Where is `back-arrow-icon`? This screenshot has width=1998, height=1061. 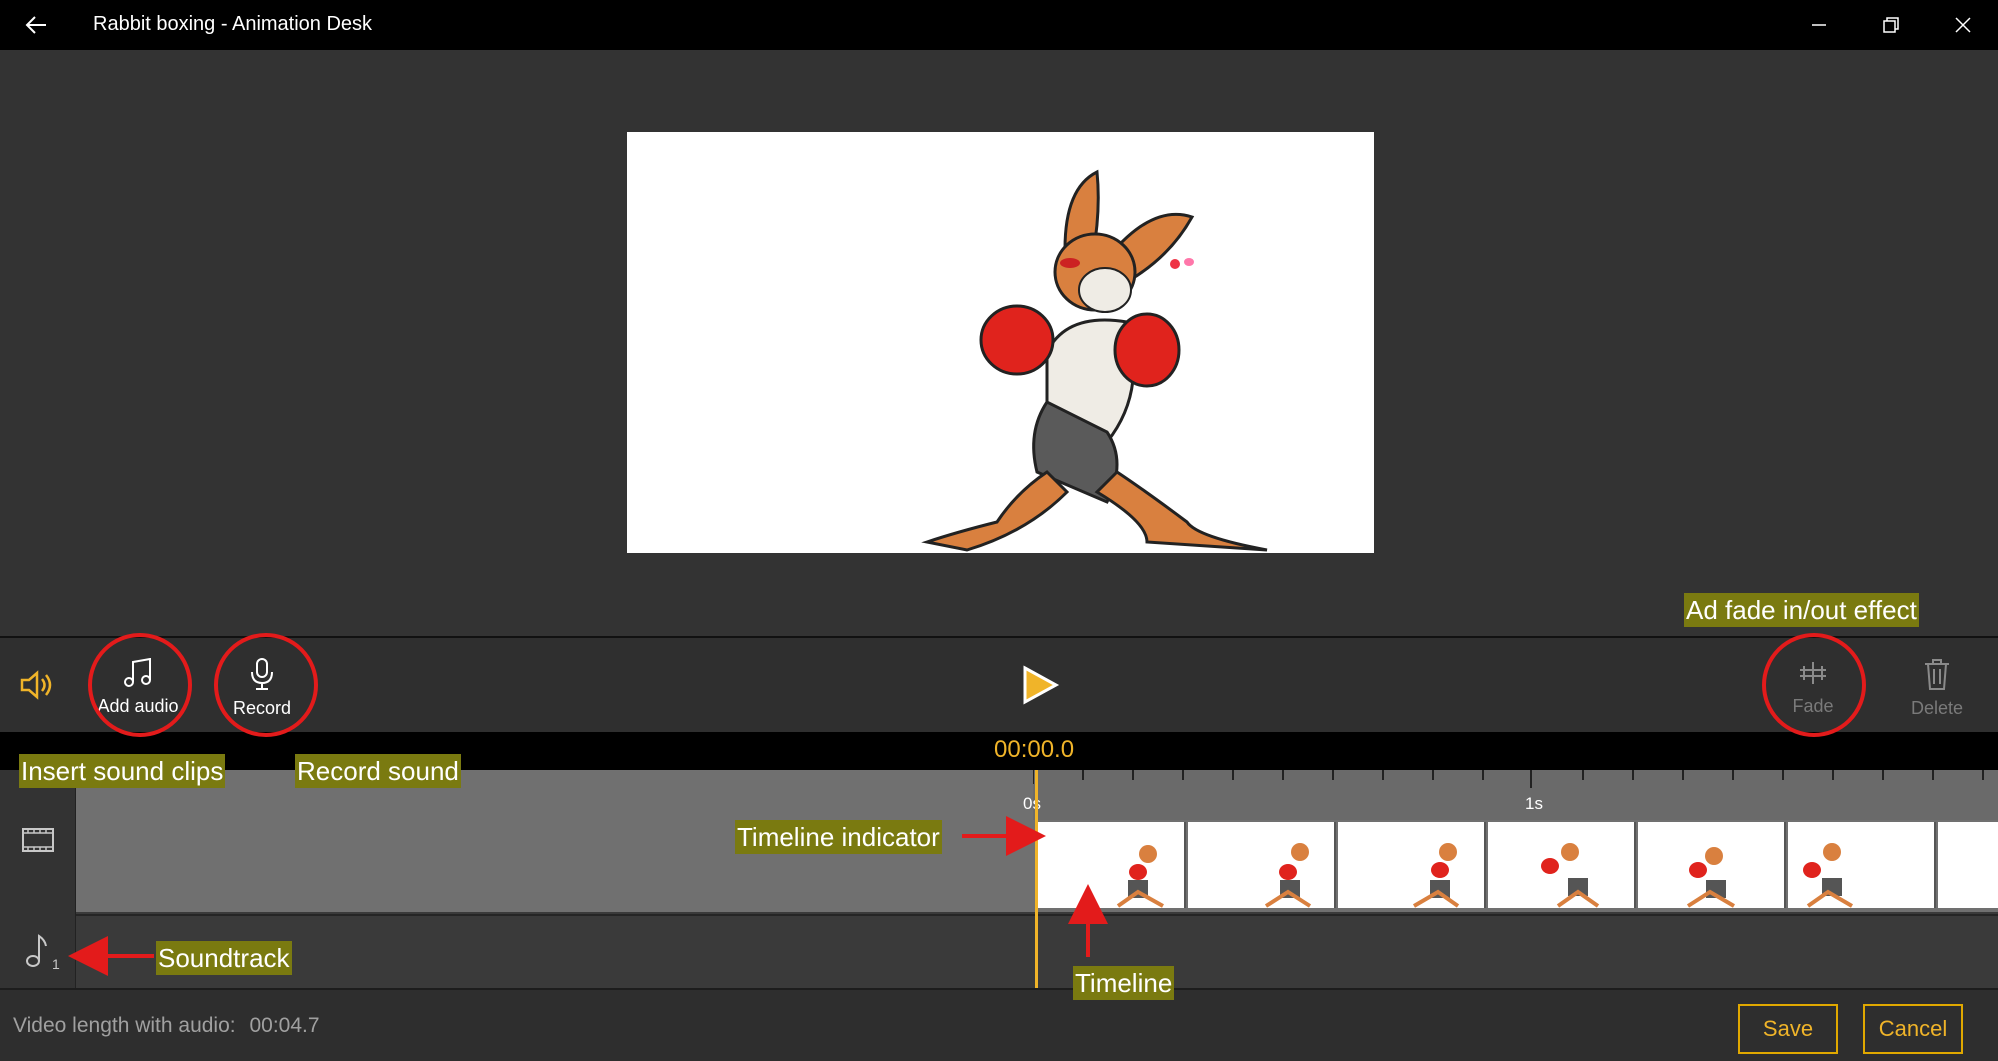 back-arrow-icon is located at coordinates (35, 25).